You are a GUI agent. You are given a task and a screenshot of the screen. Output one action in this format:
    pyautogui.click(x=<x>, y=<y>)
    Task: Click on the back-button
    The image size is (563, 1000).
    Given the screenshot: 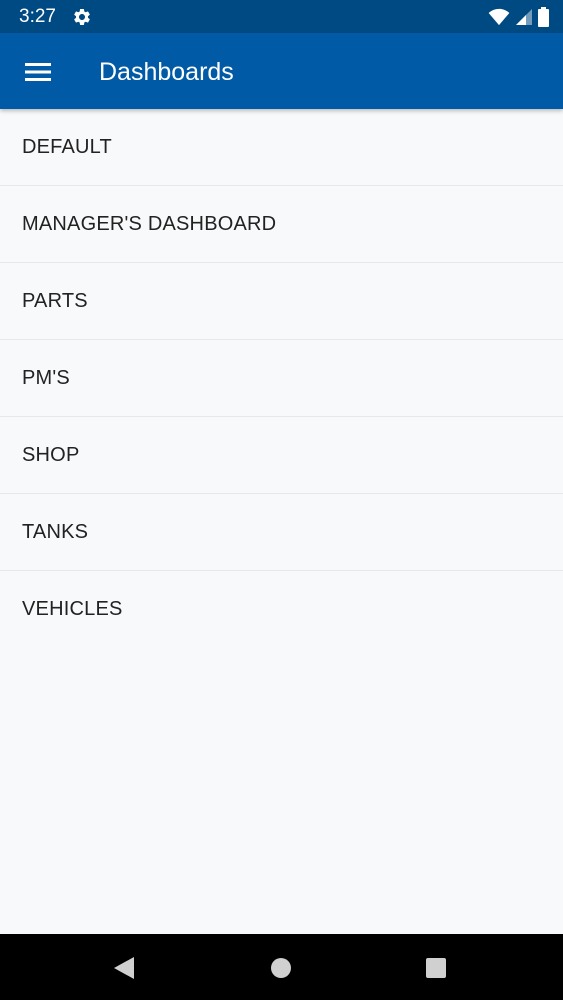 What is the action you would take?
    pyautogui.click(x=124, y=968)
    